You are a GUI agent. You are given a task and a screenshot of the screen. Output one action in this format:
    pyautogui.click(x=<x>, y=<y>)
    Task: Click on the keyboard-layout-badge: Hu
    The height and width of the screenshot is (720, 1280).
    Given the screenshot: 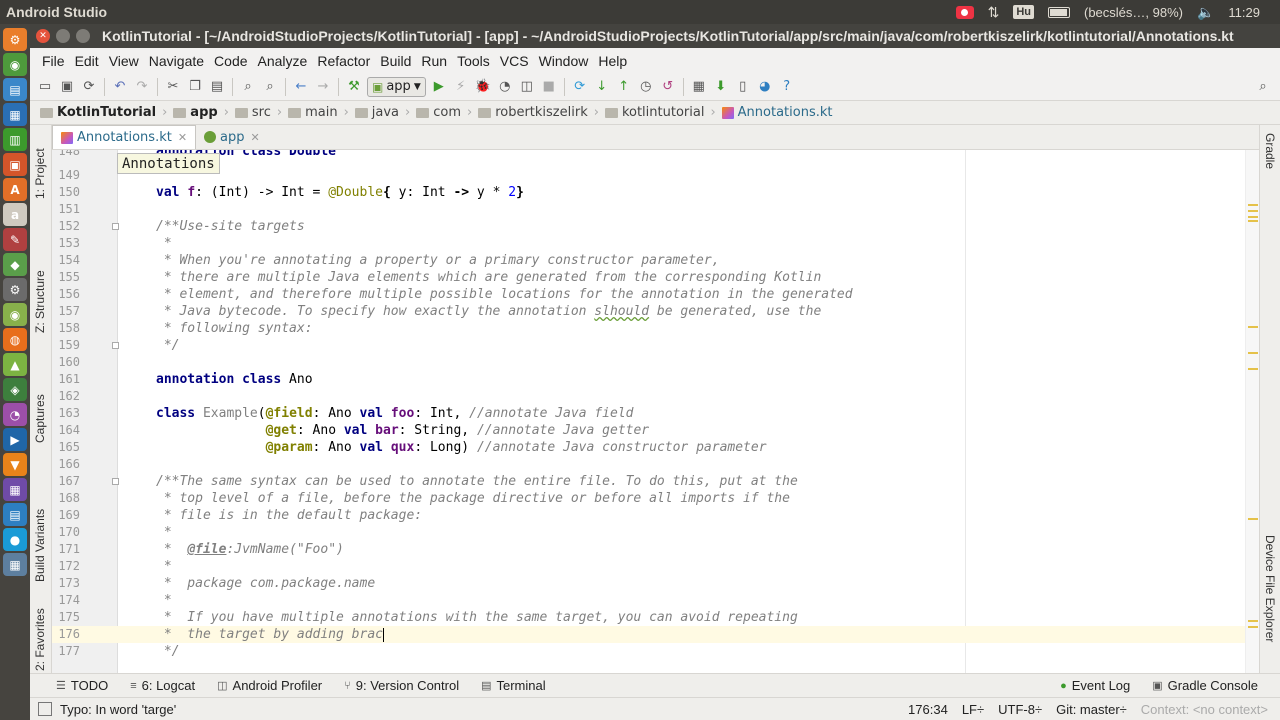 What is the action you would take?
    pyautogui.click(x=1023, y=12)
    